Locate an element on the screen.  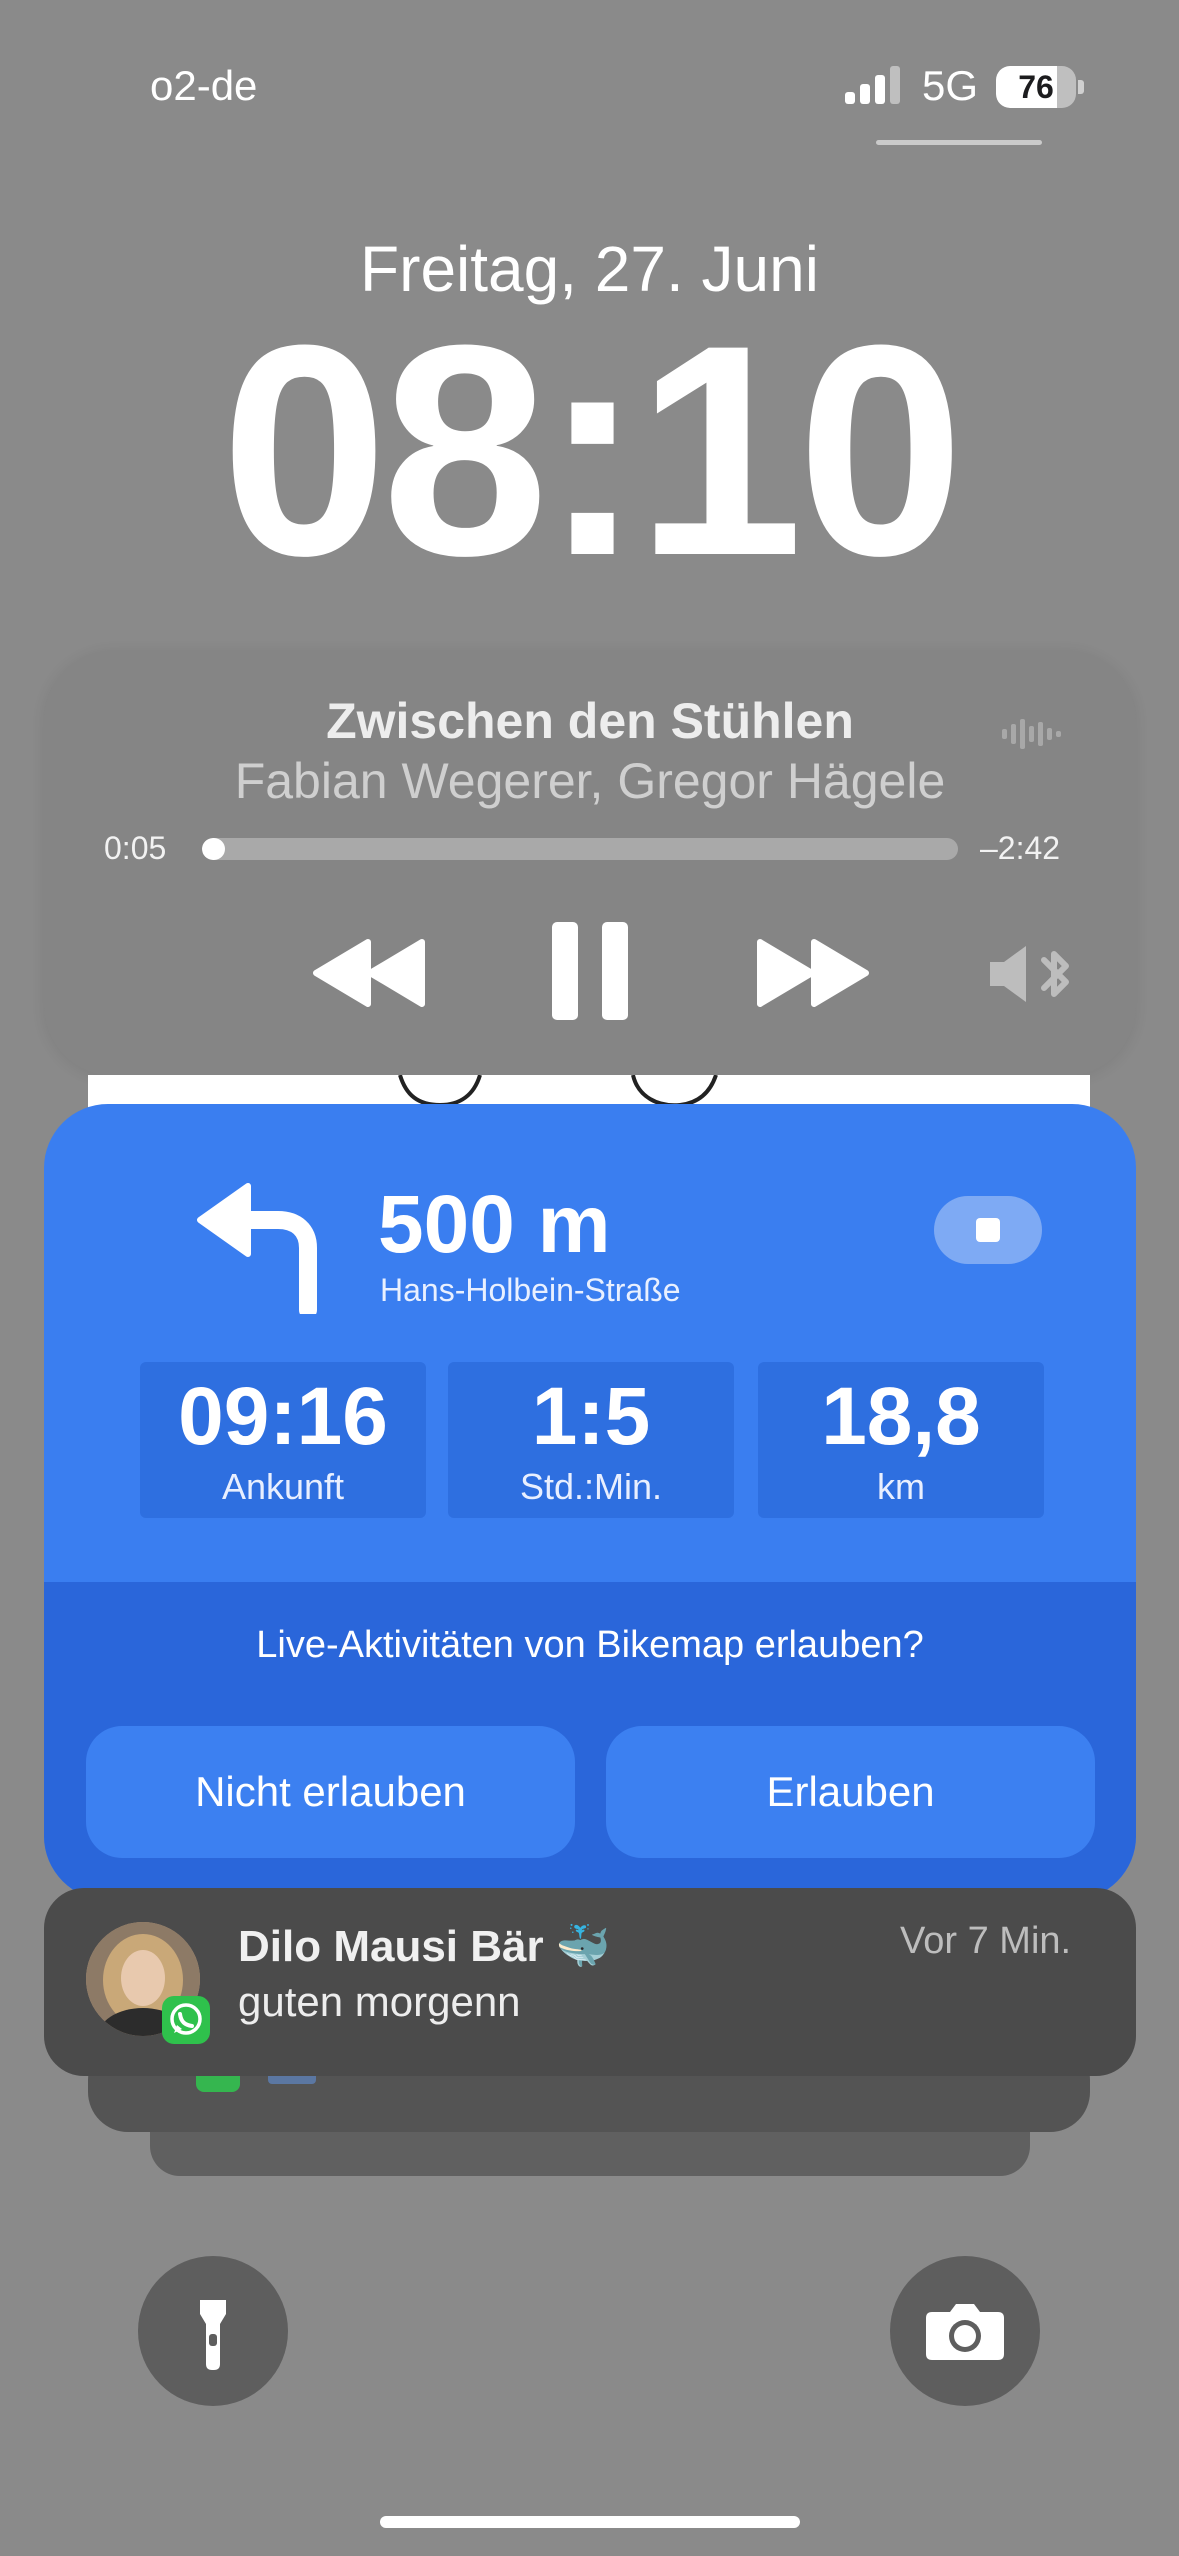
camera-icon is located at coordinates (965, 2332).